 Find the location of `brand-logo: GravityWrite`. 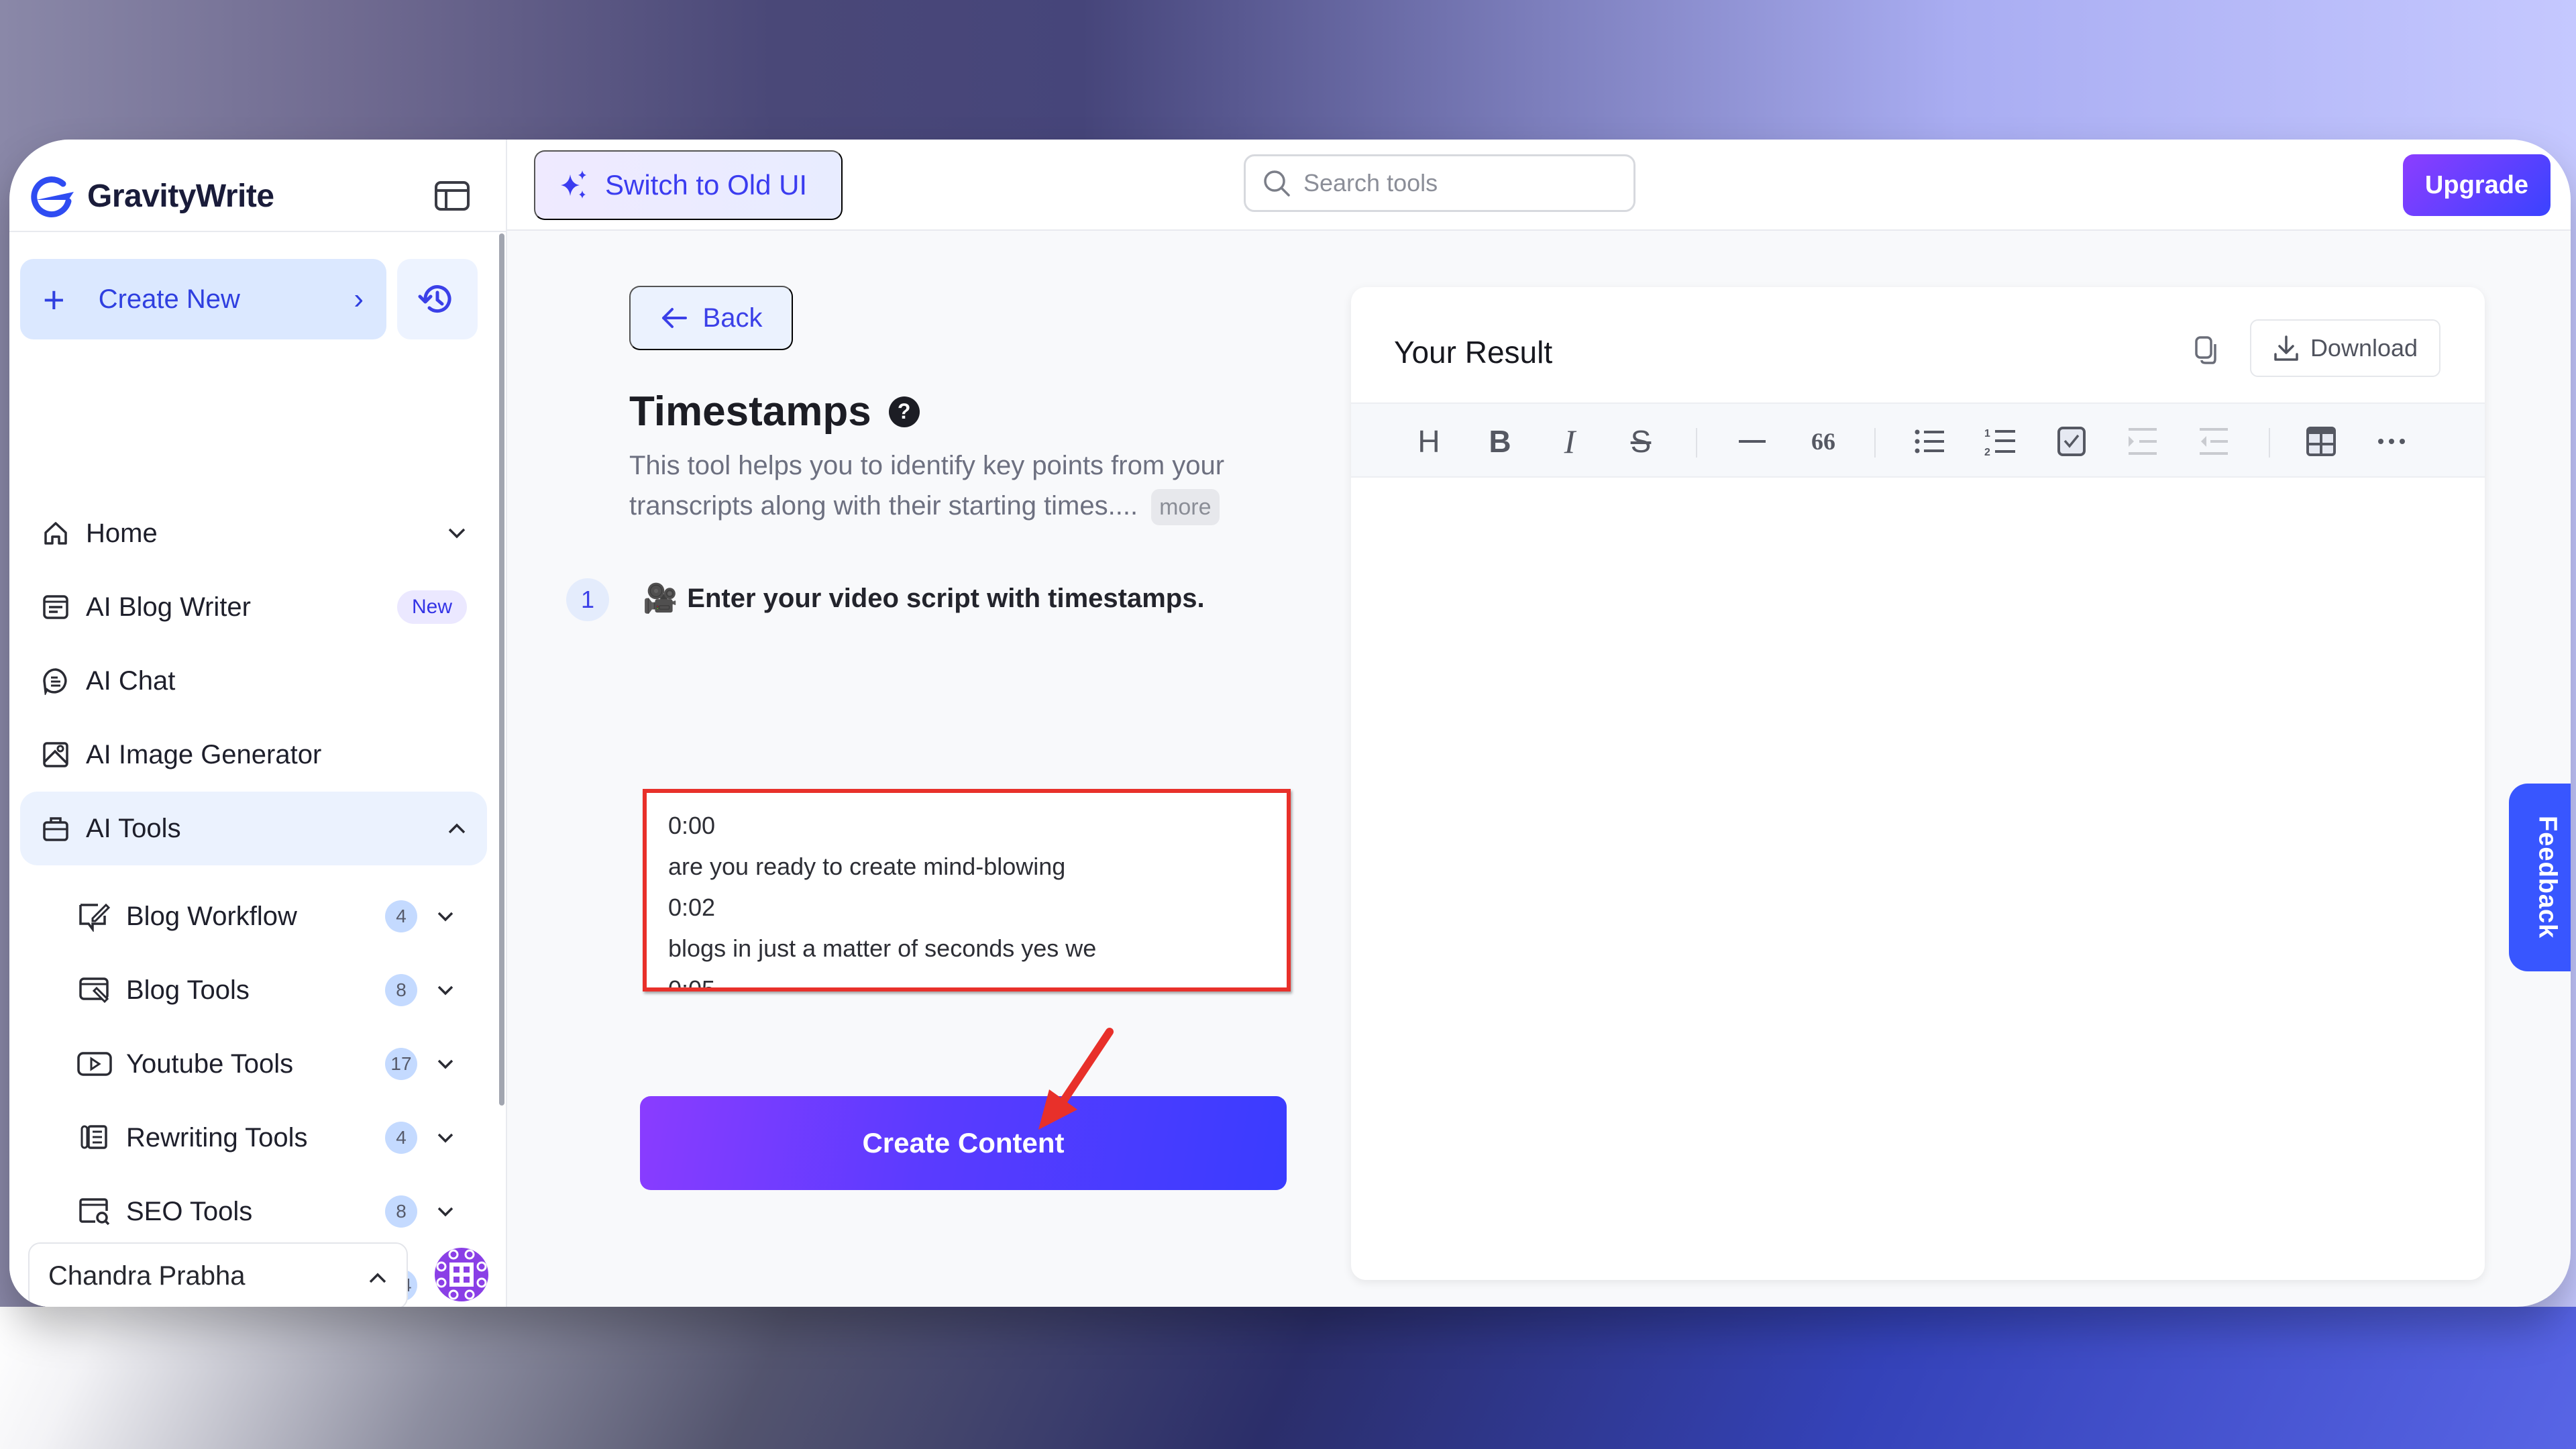

brand-logo: GravityWrite is located at coordinates (149, 195).